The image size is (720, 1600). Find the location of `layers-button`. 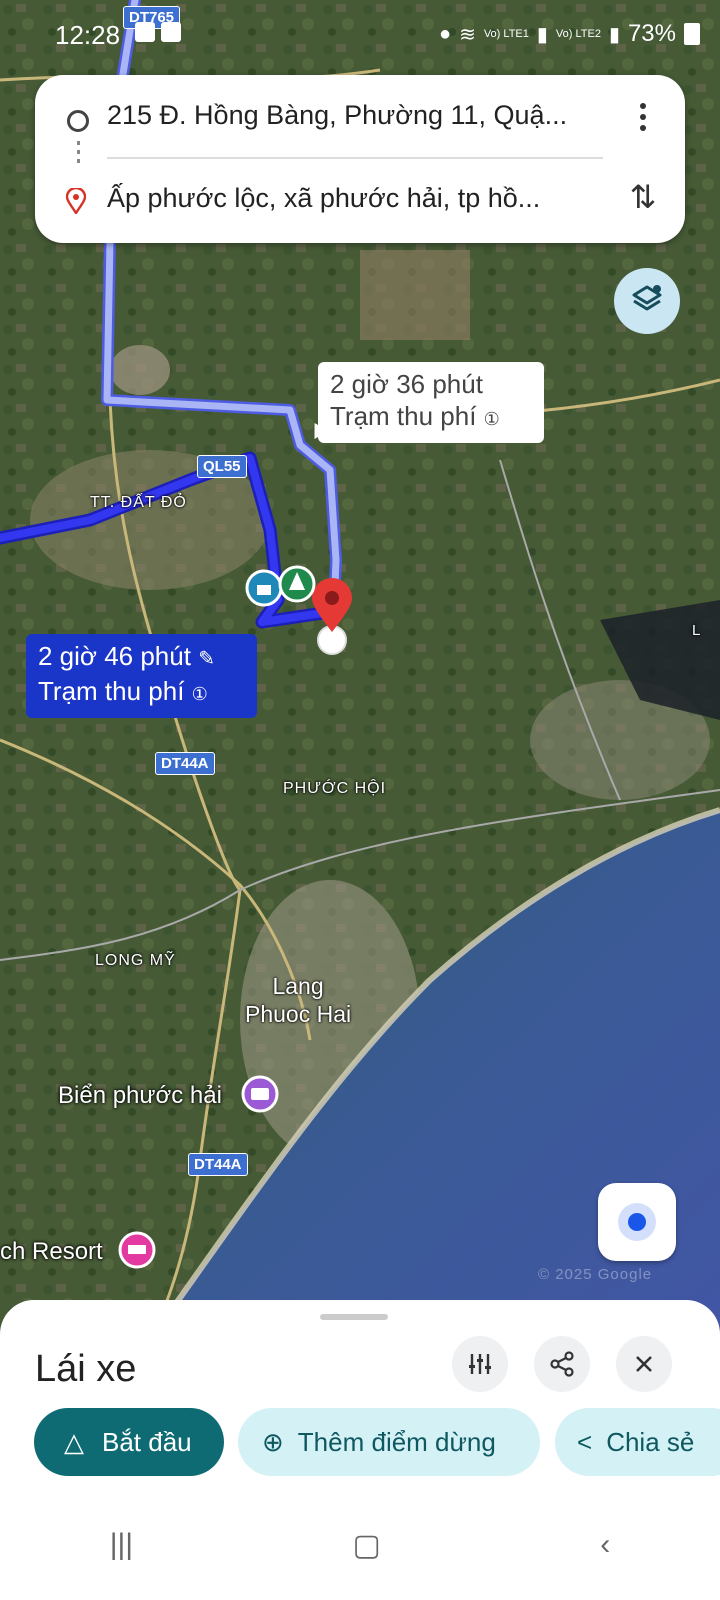

layers-button is located at coordinates (647, 301).